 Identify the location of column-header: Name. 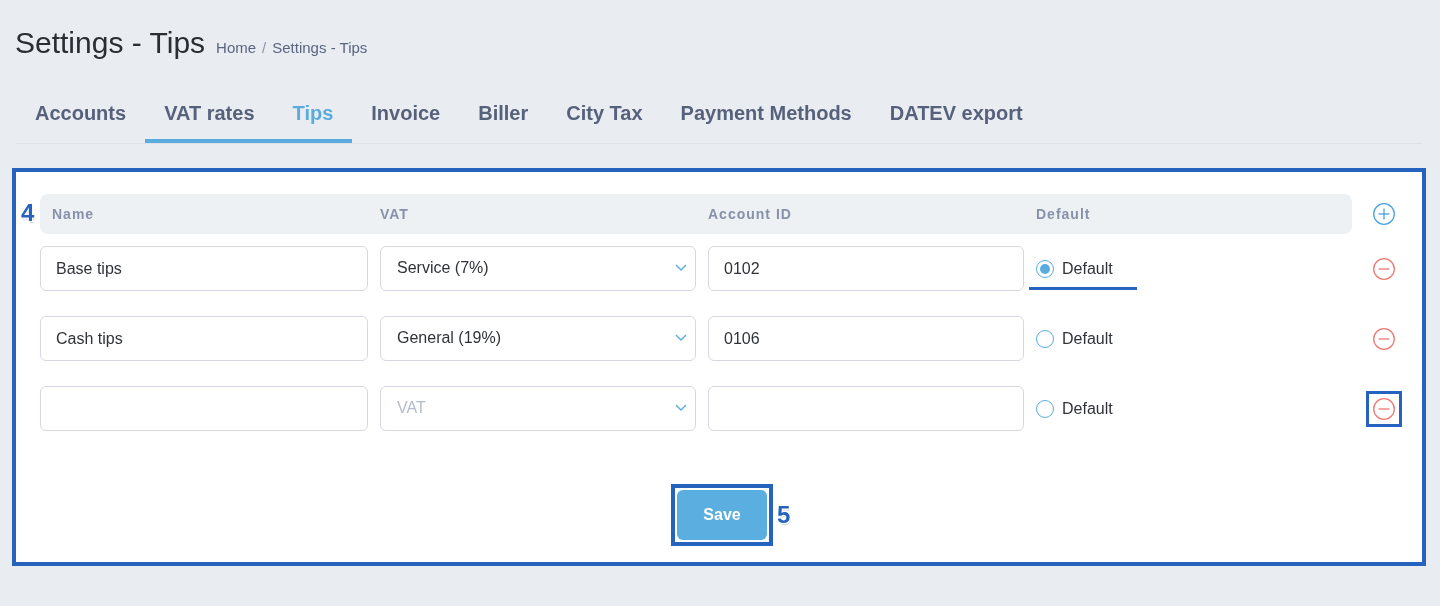
(73, 214).